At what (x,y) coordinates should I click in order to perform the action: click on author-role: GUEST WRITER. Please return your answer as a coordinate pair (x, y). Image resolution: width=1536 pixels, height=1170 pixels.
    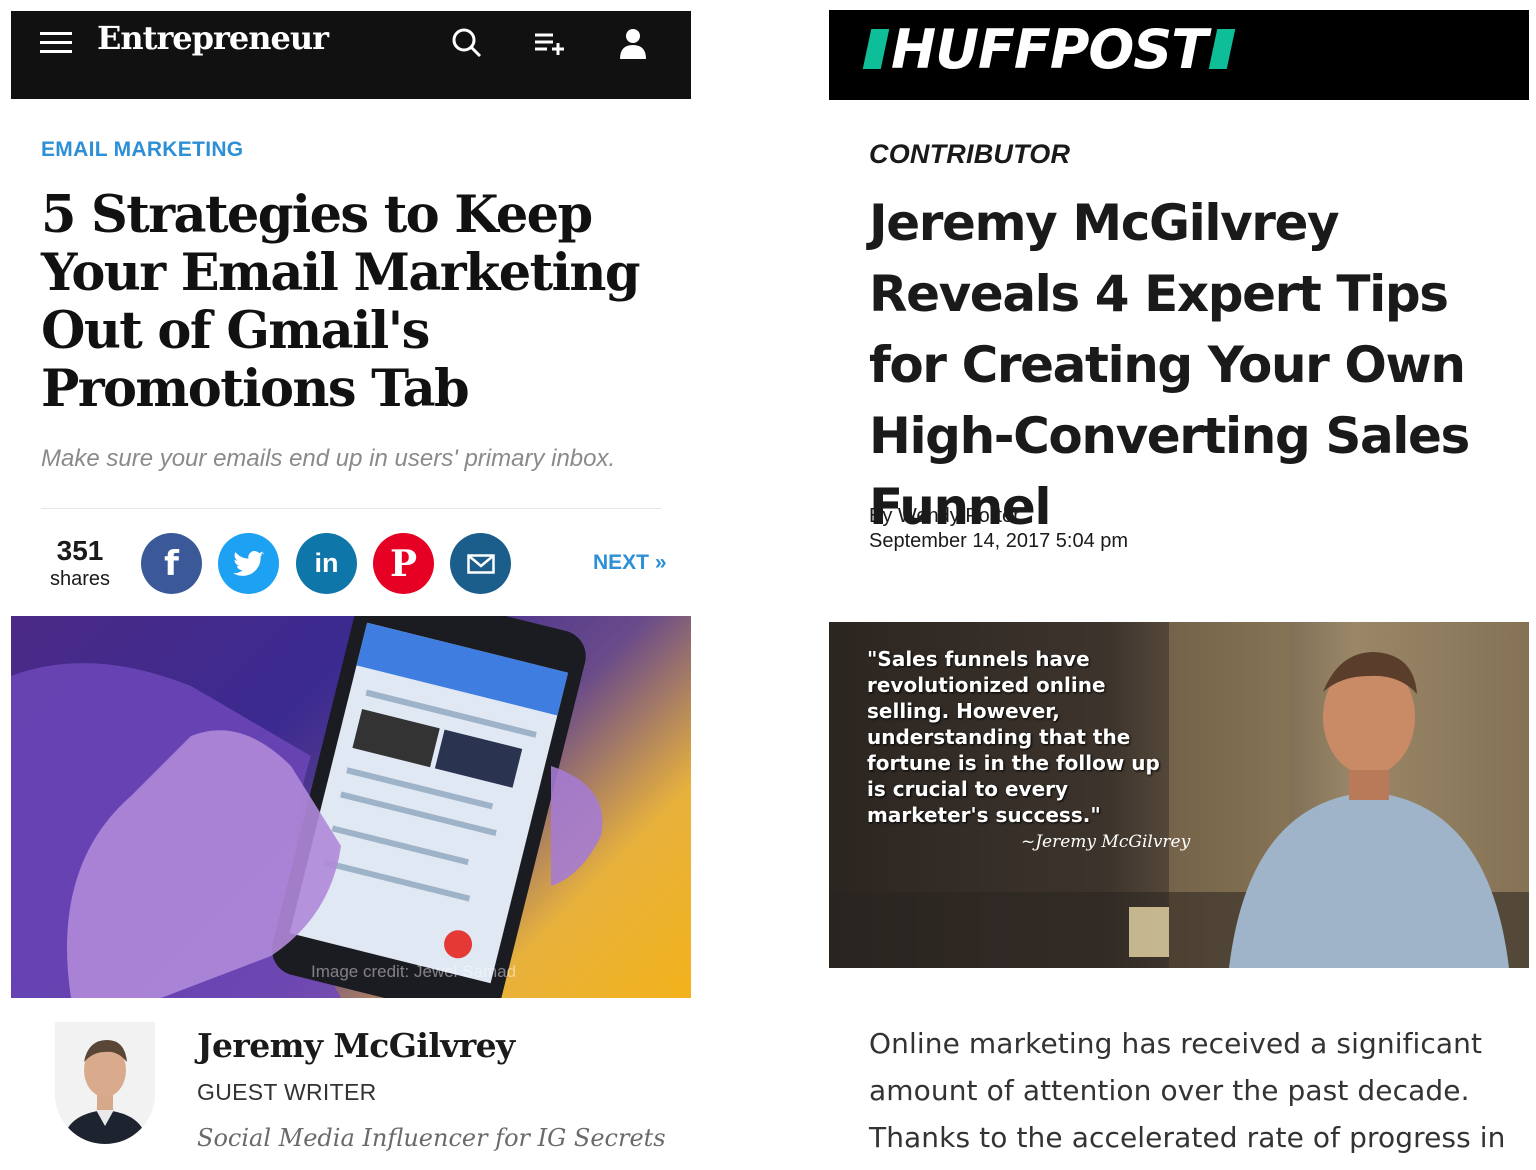
    Looking at the image, I should click on (287, 1092).